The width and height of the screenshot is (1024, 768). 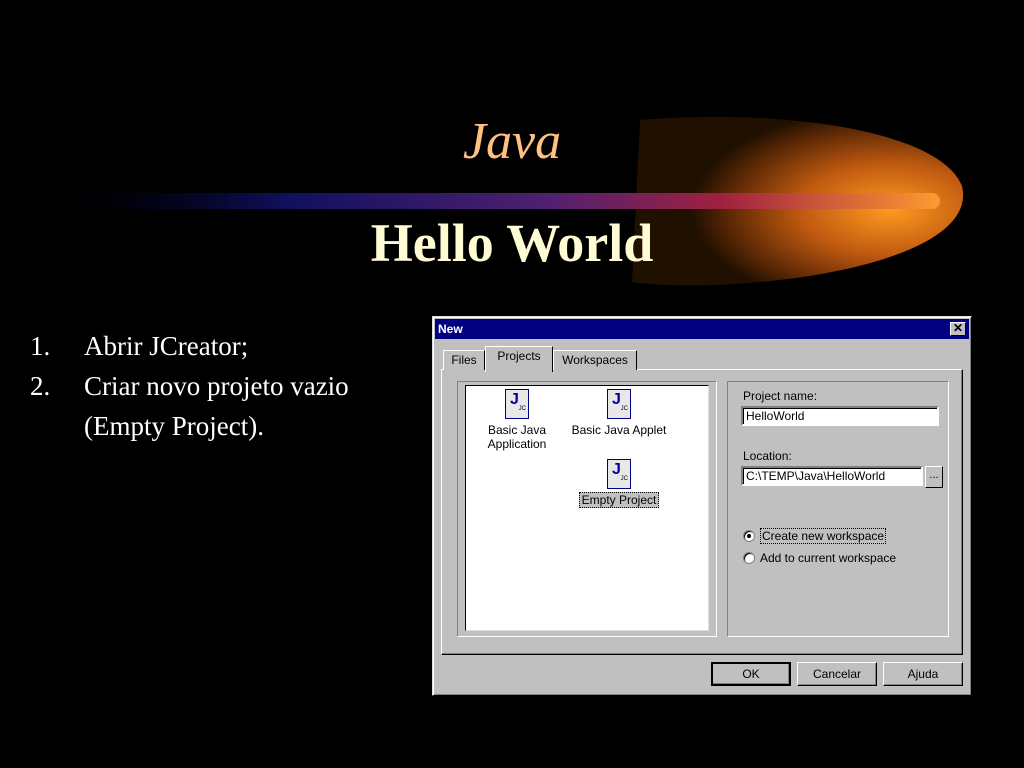 What do you see at coordinates (832, 476) in the screenshot?
I see `location-input` at bounding box center [832, 476].